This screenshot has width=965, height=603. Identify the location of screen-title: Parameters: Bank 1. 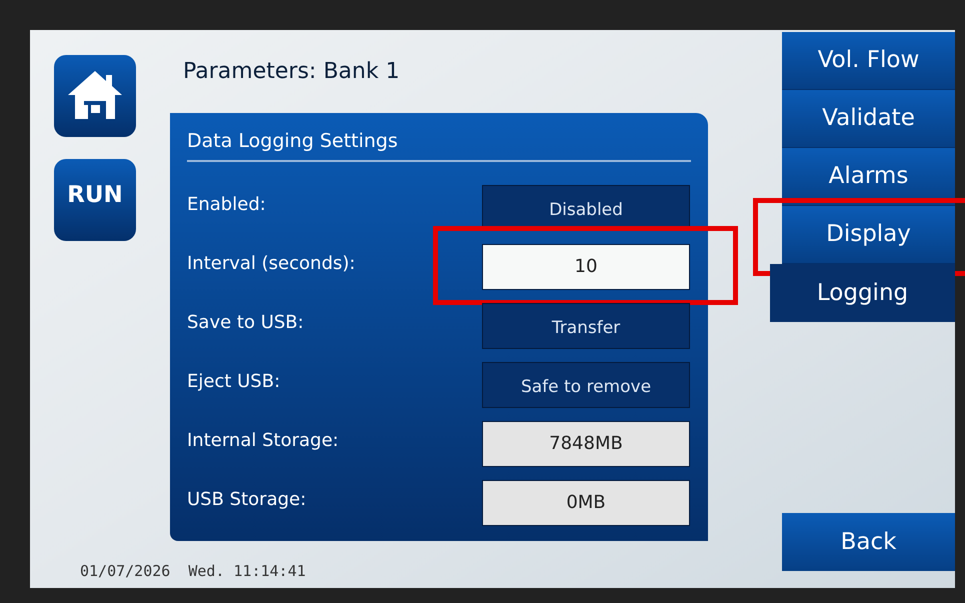
(291, 72).